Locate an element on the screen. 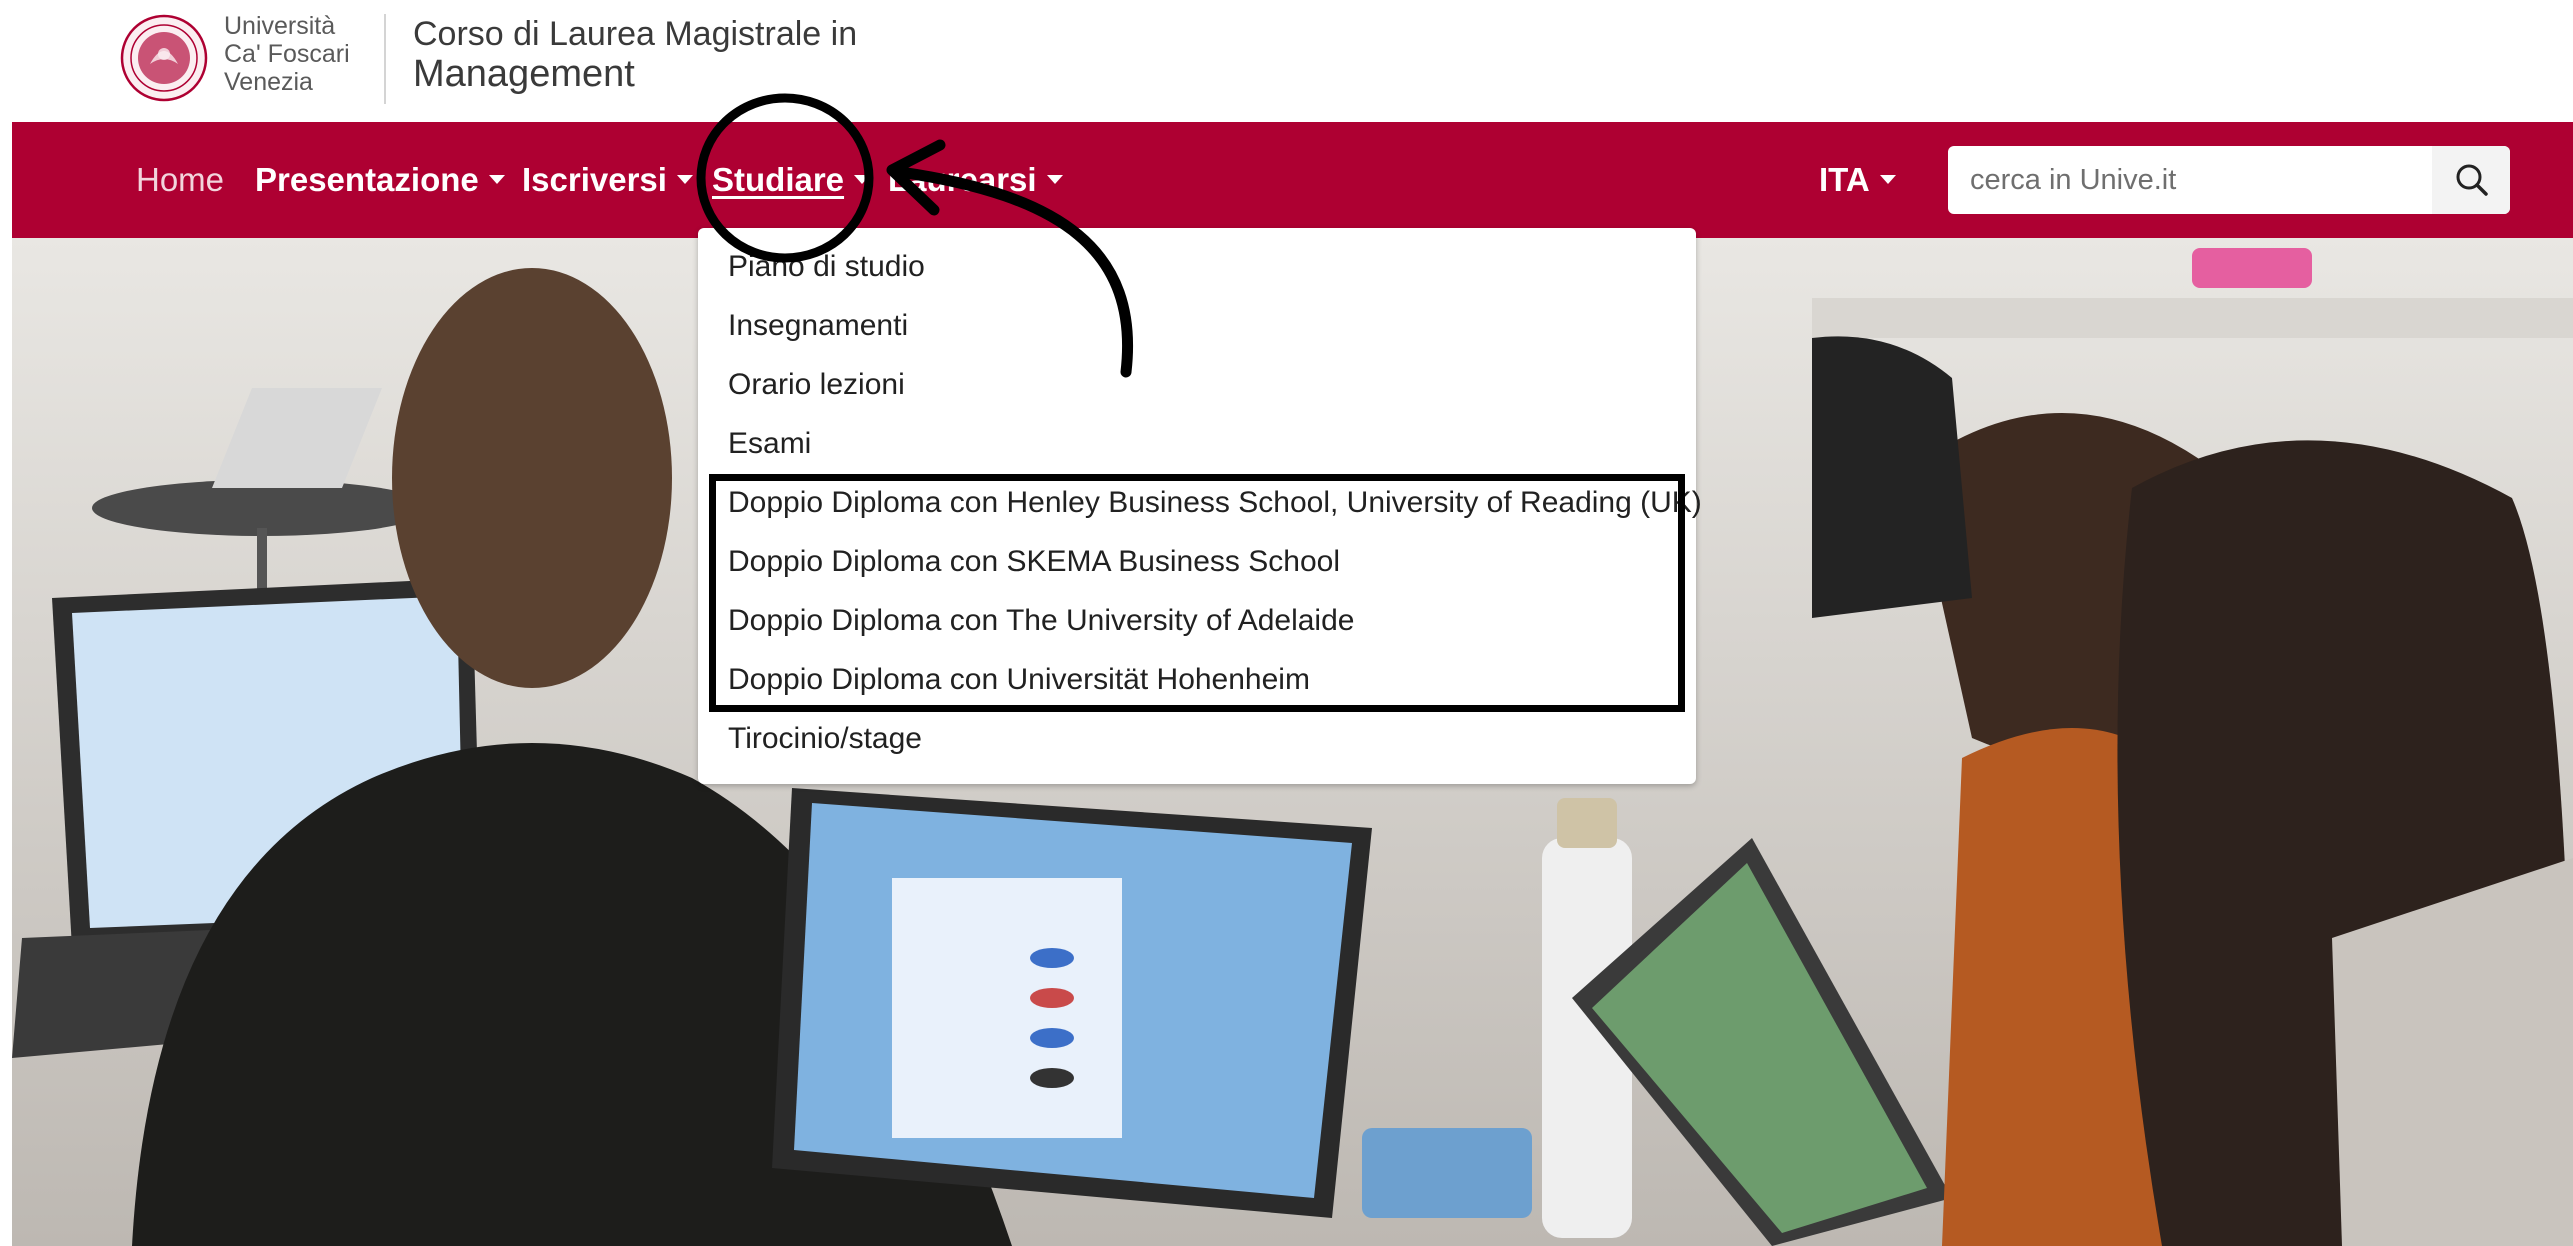  nav-laurearsi: Laurearsi is located at coordinates (975, 180).